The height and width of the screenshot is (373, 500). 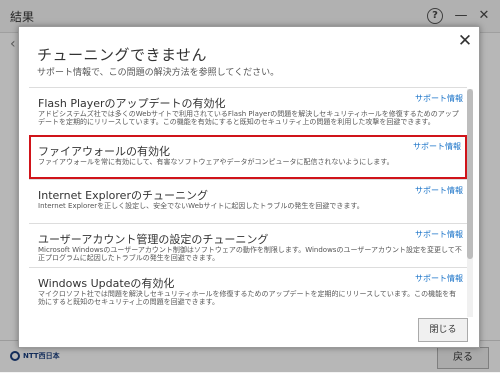 I want to click on scroll-thumb, so click(x=470, y=174).